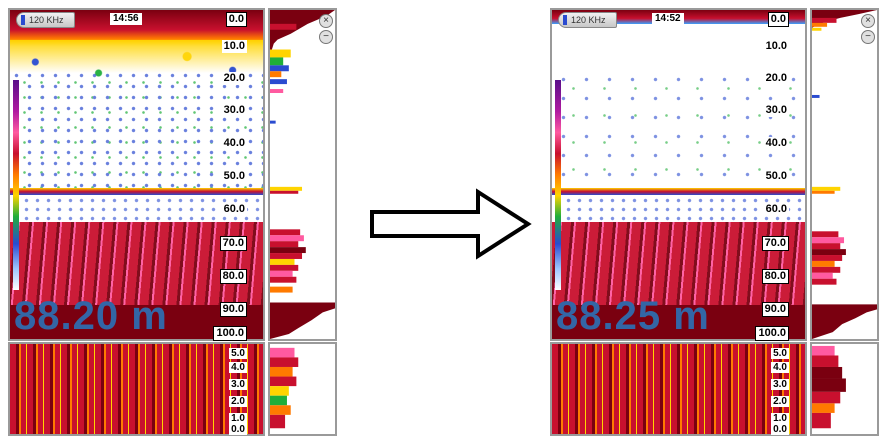 This screenshot has height=438, width=885. I want to click on bottom-depth-readout: 88.20 m, so click(91, 316).